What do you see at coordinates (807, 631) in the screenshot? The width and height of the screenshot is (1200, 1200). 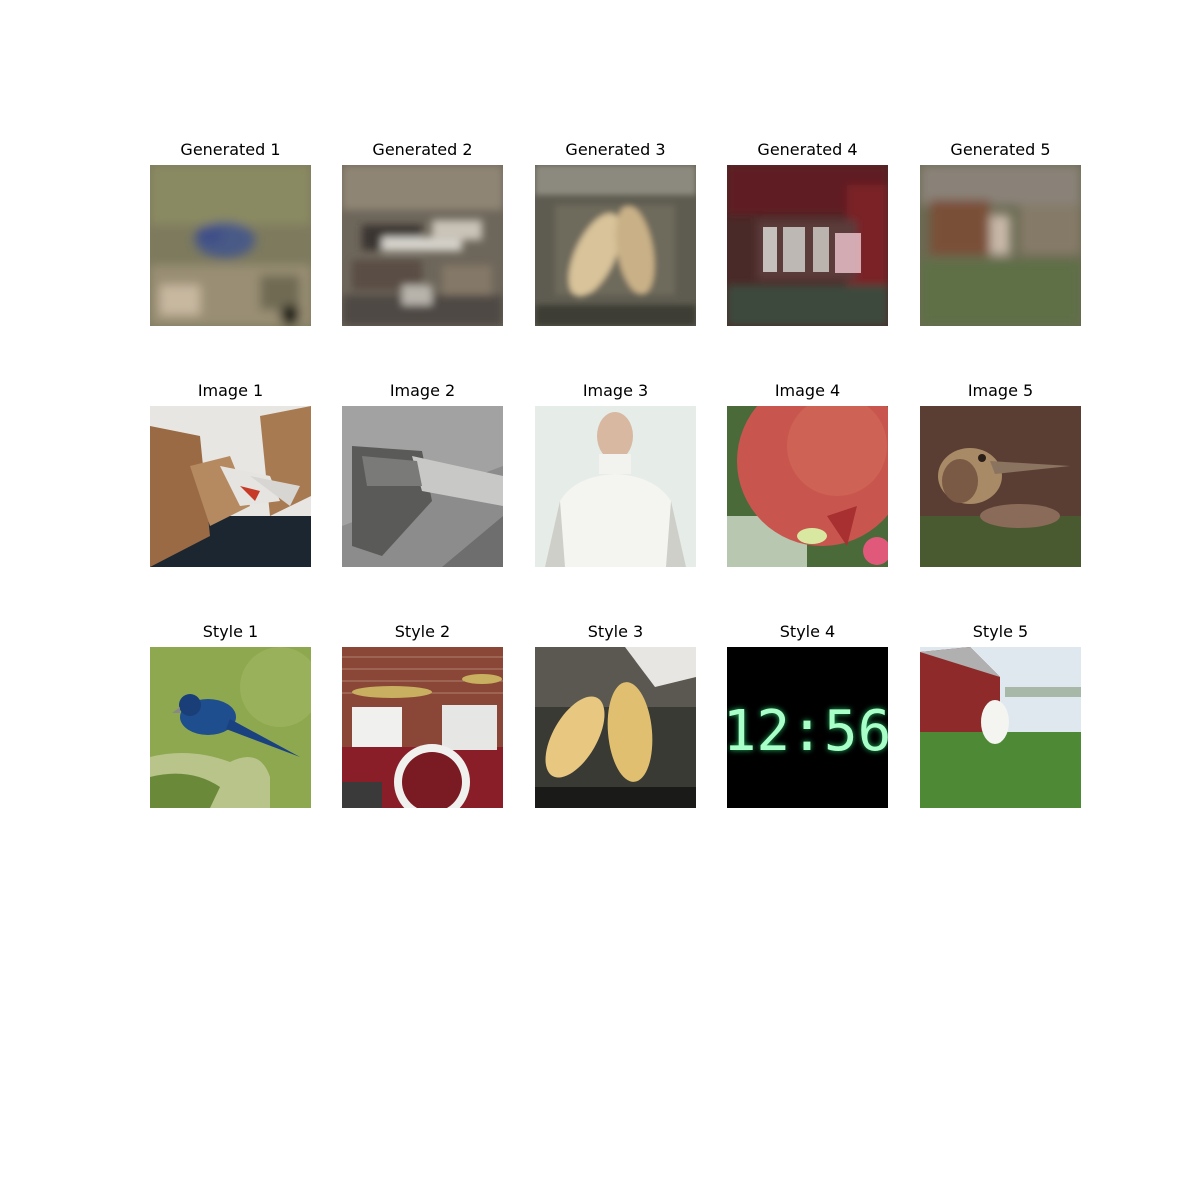 I see `style-4-title: Style 4` at bounding box center [807, 631].